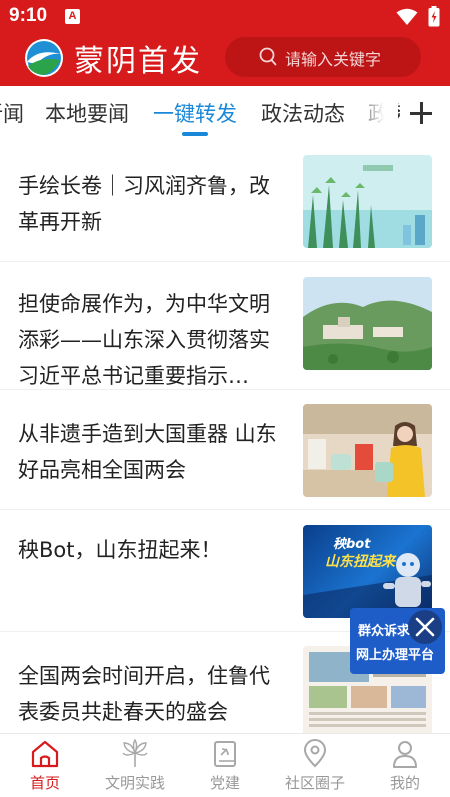 The image size is (450, 797). What do you see at coordinates (195, 134) in the screenshot?
I see `active-tab-indicator` at bounding box center [195, 134].